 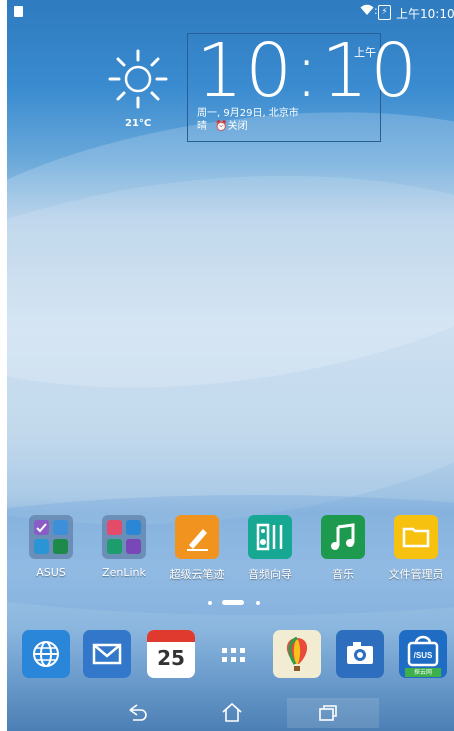 What do you see at coordinates (343, 537) in the screenshot?
I see `music-note-icon` at bounding box center [343, 537].